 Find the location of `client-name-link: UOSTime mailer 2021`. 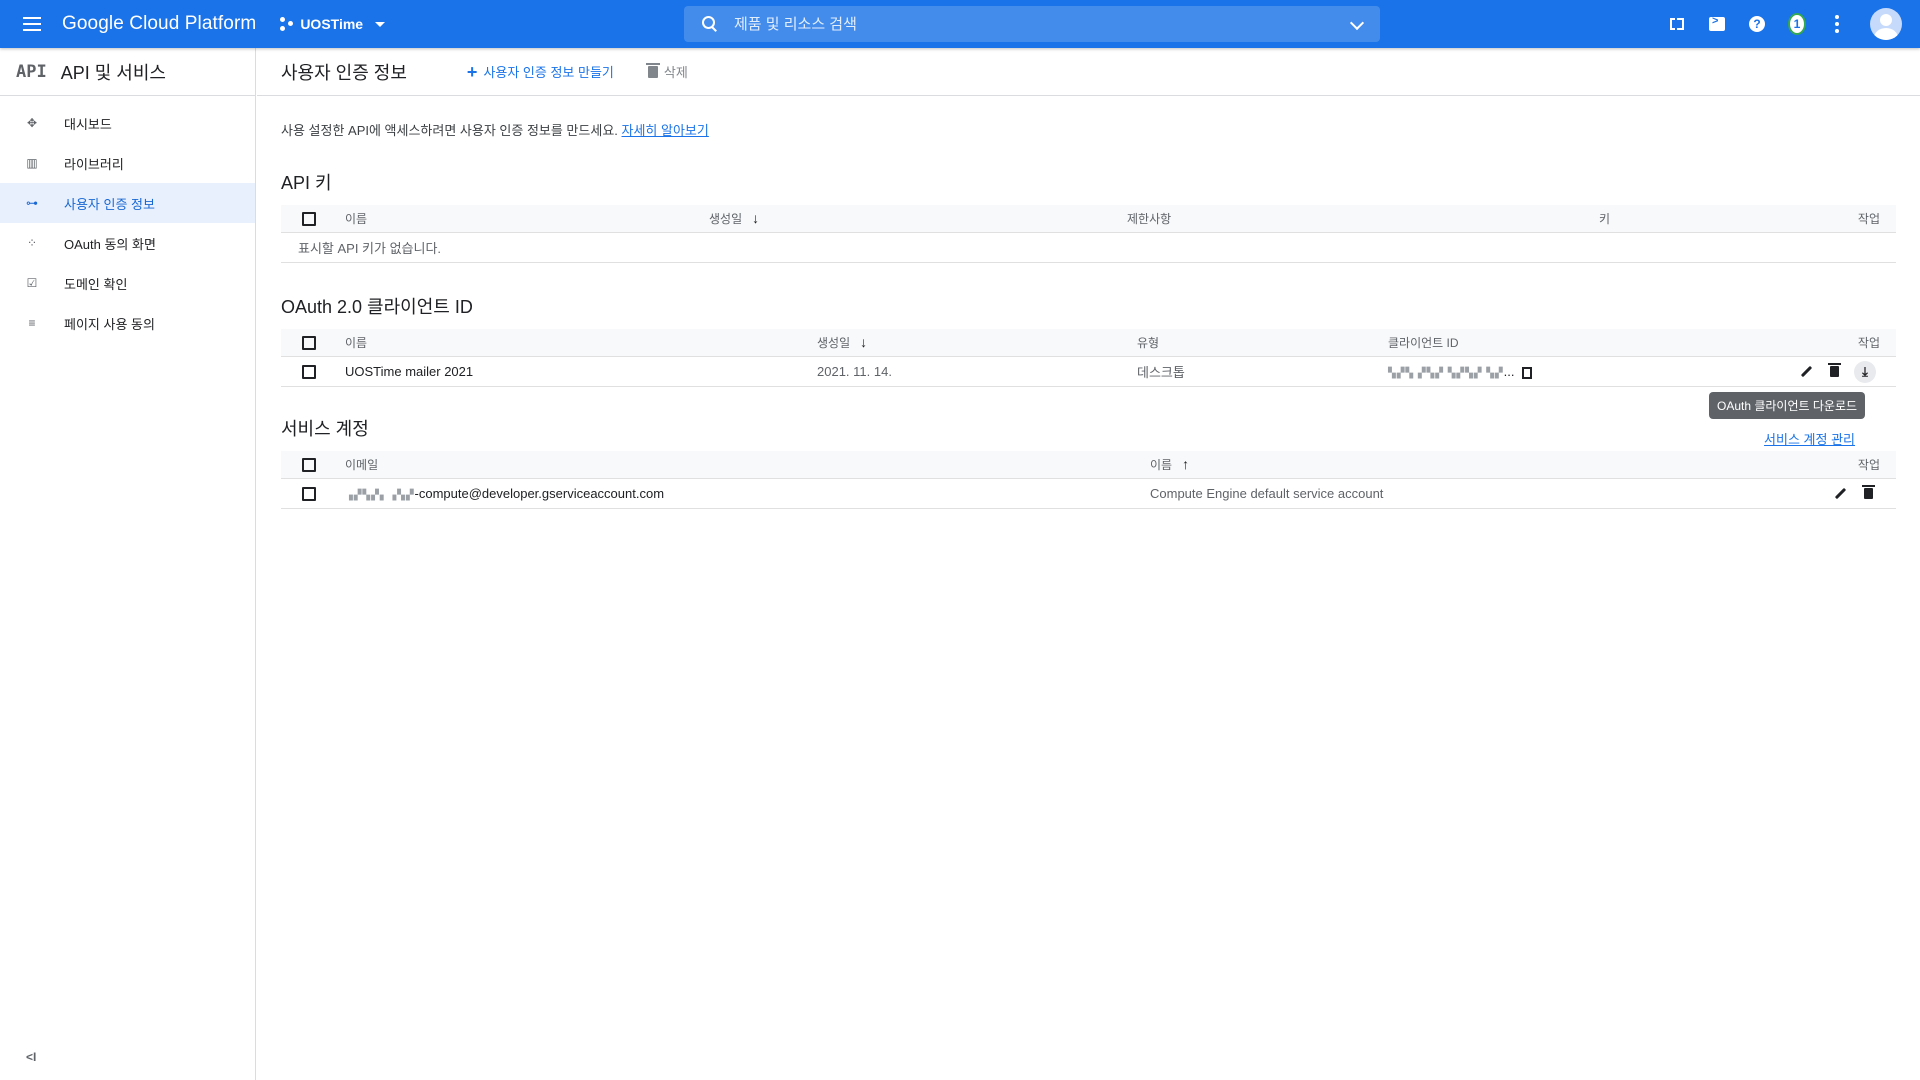

client-name-link: UOSTime mailer 2021 is located at coordinates (409, 371).